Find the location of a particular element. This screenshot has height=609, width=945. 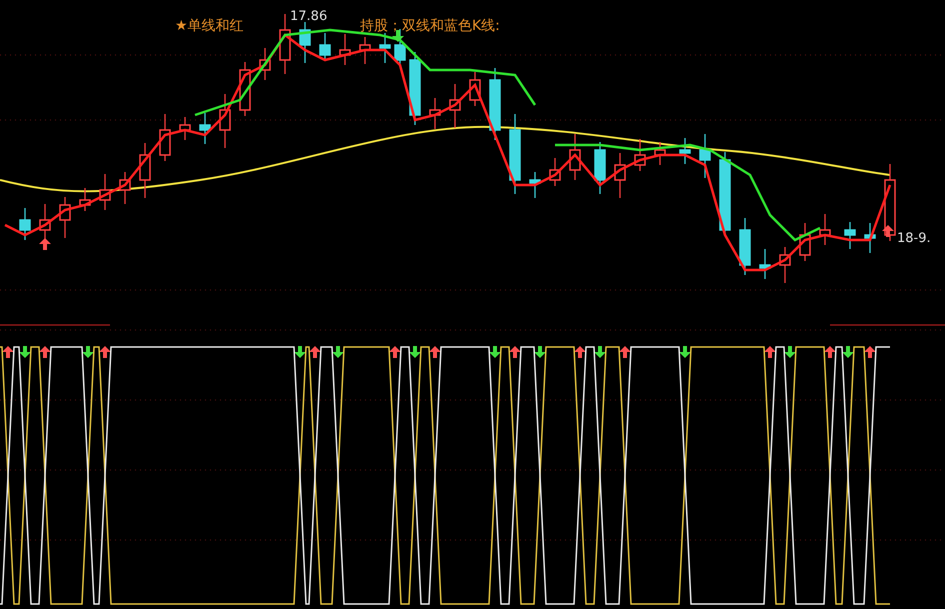

legend-text: 持股；双线和蓝色K线: is located at coordinates (430, 26).